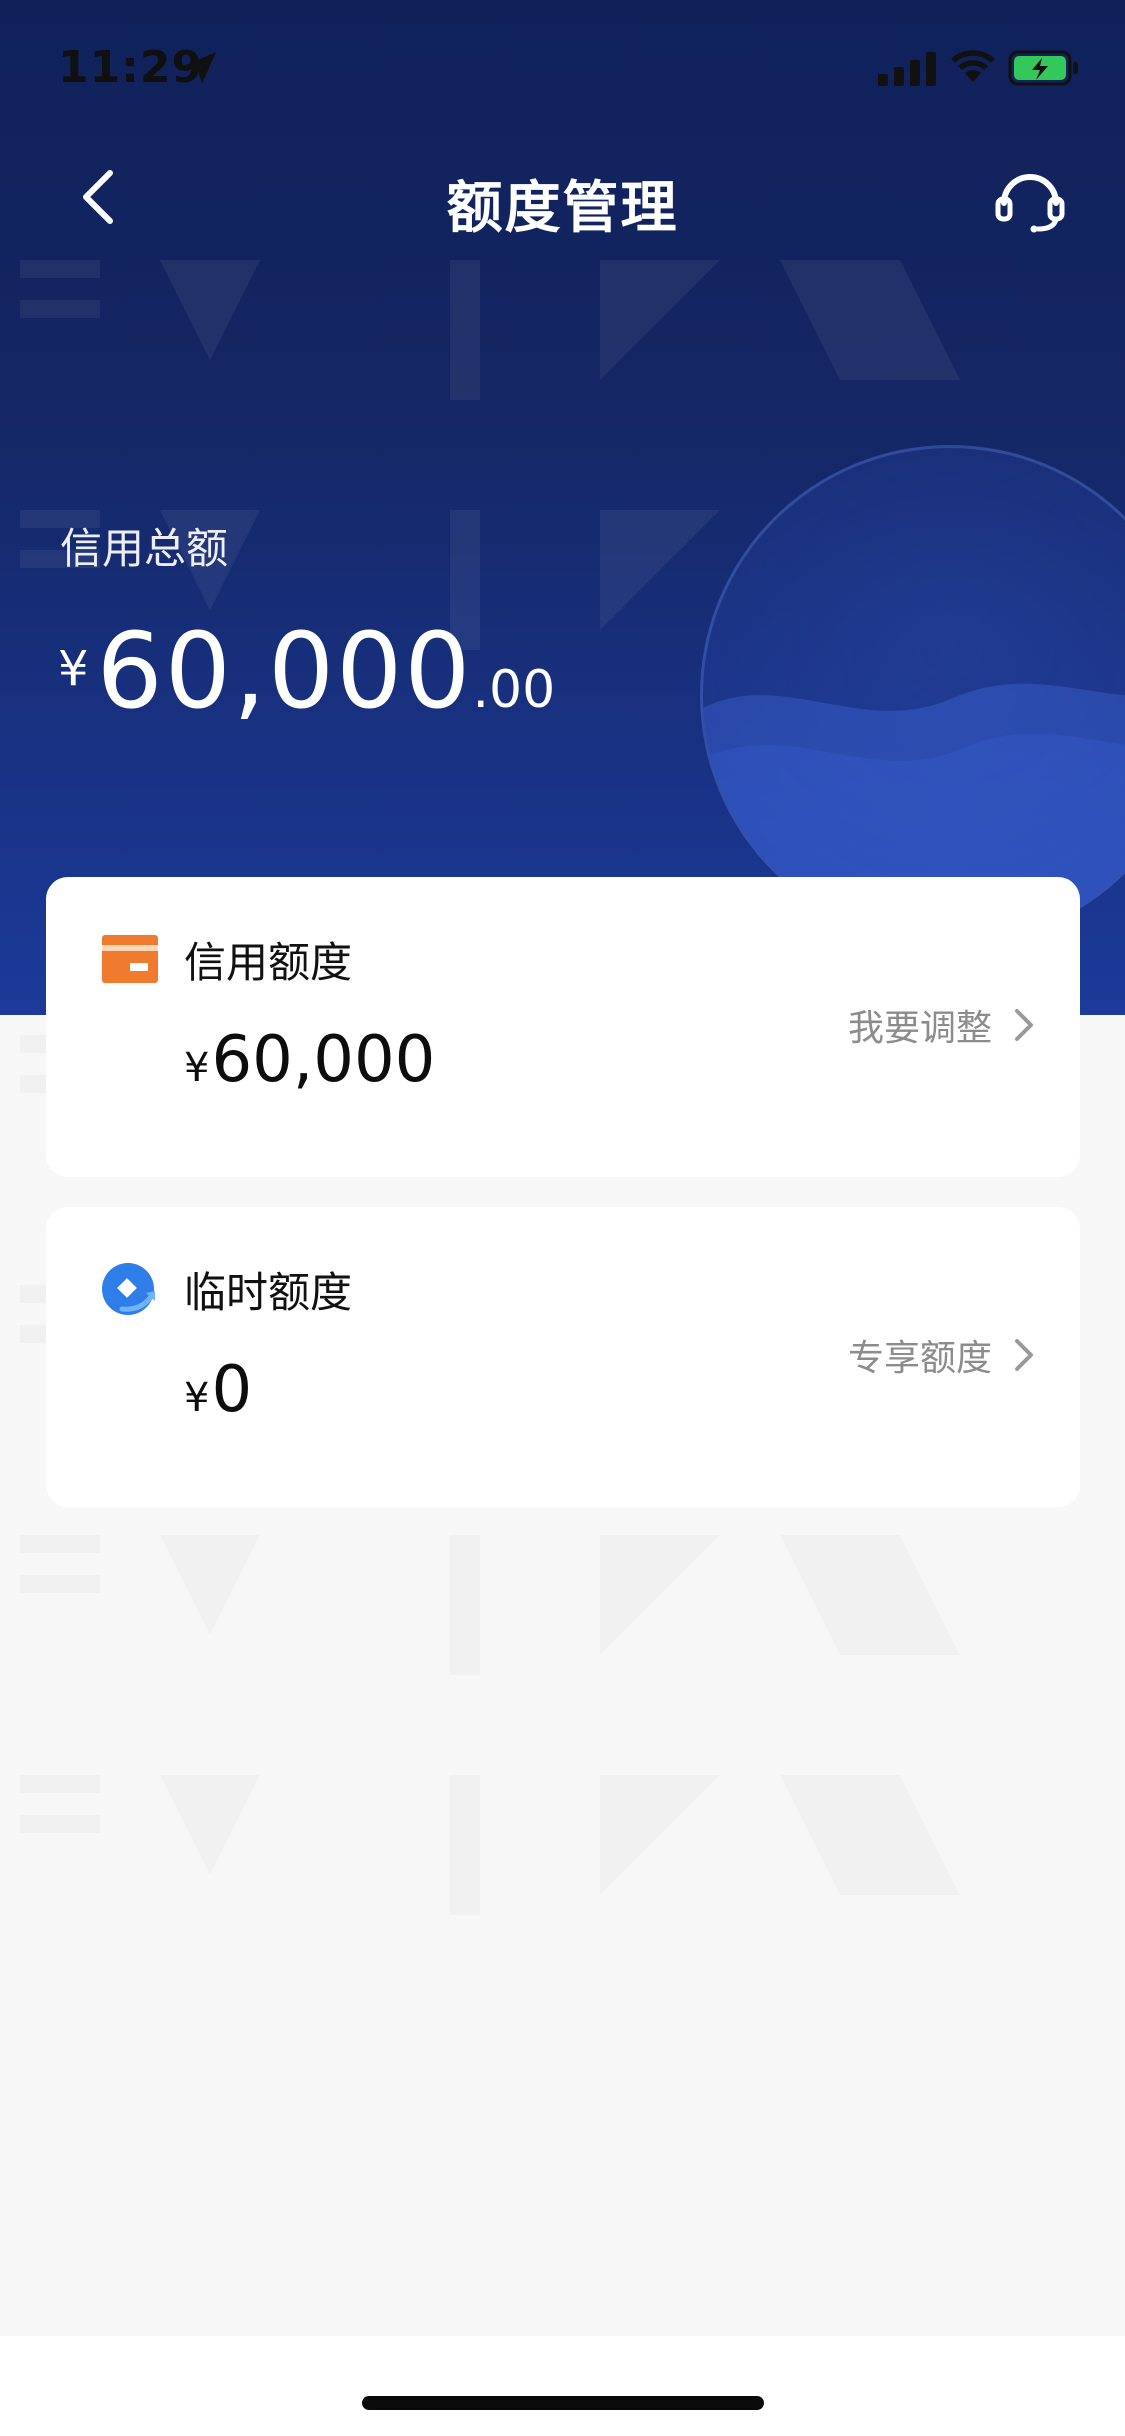  What do you see at coordinates (973, 66) in the screenshot?
I see `wifi-icon` at bounding box center [973, 66].